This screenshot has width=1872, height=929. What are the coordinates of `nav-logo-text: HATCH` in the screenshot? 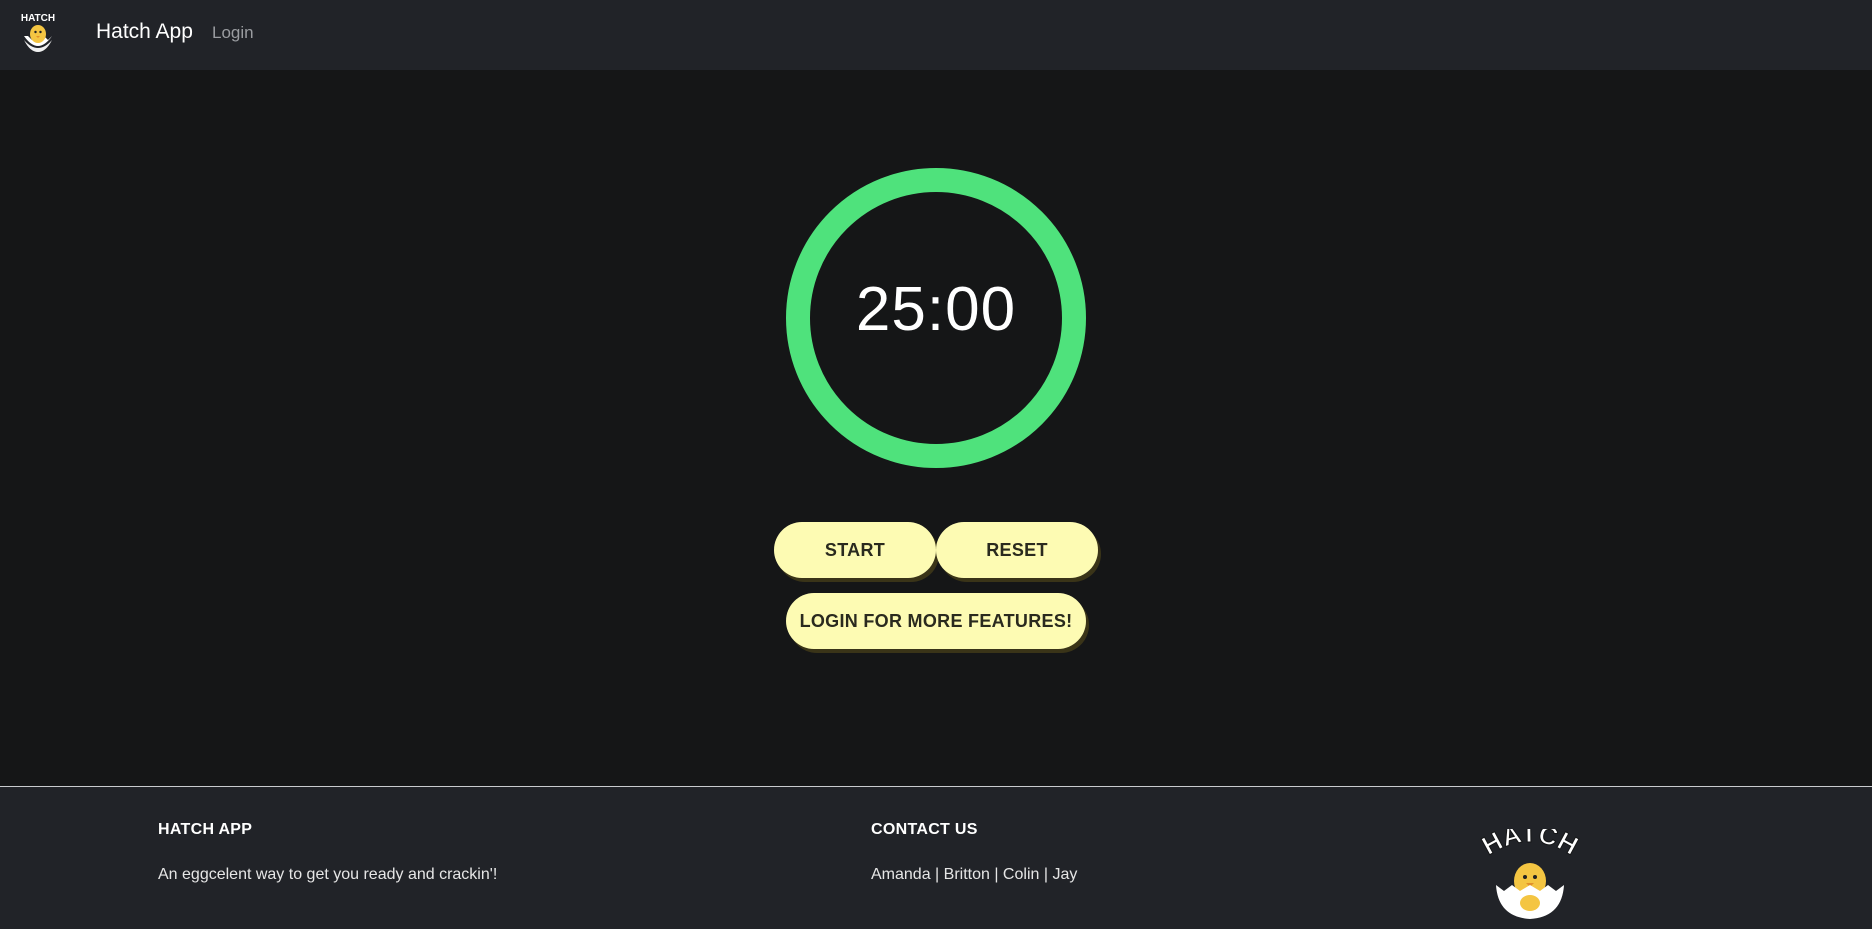 It's located at (38, 18).